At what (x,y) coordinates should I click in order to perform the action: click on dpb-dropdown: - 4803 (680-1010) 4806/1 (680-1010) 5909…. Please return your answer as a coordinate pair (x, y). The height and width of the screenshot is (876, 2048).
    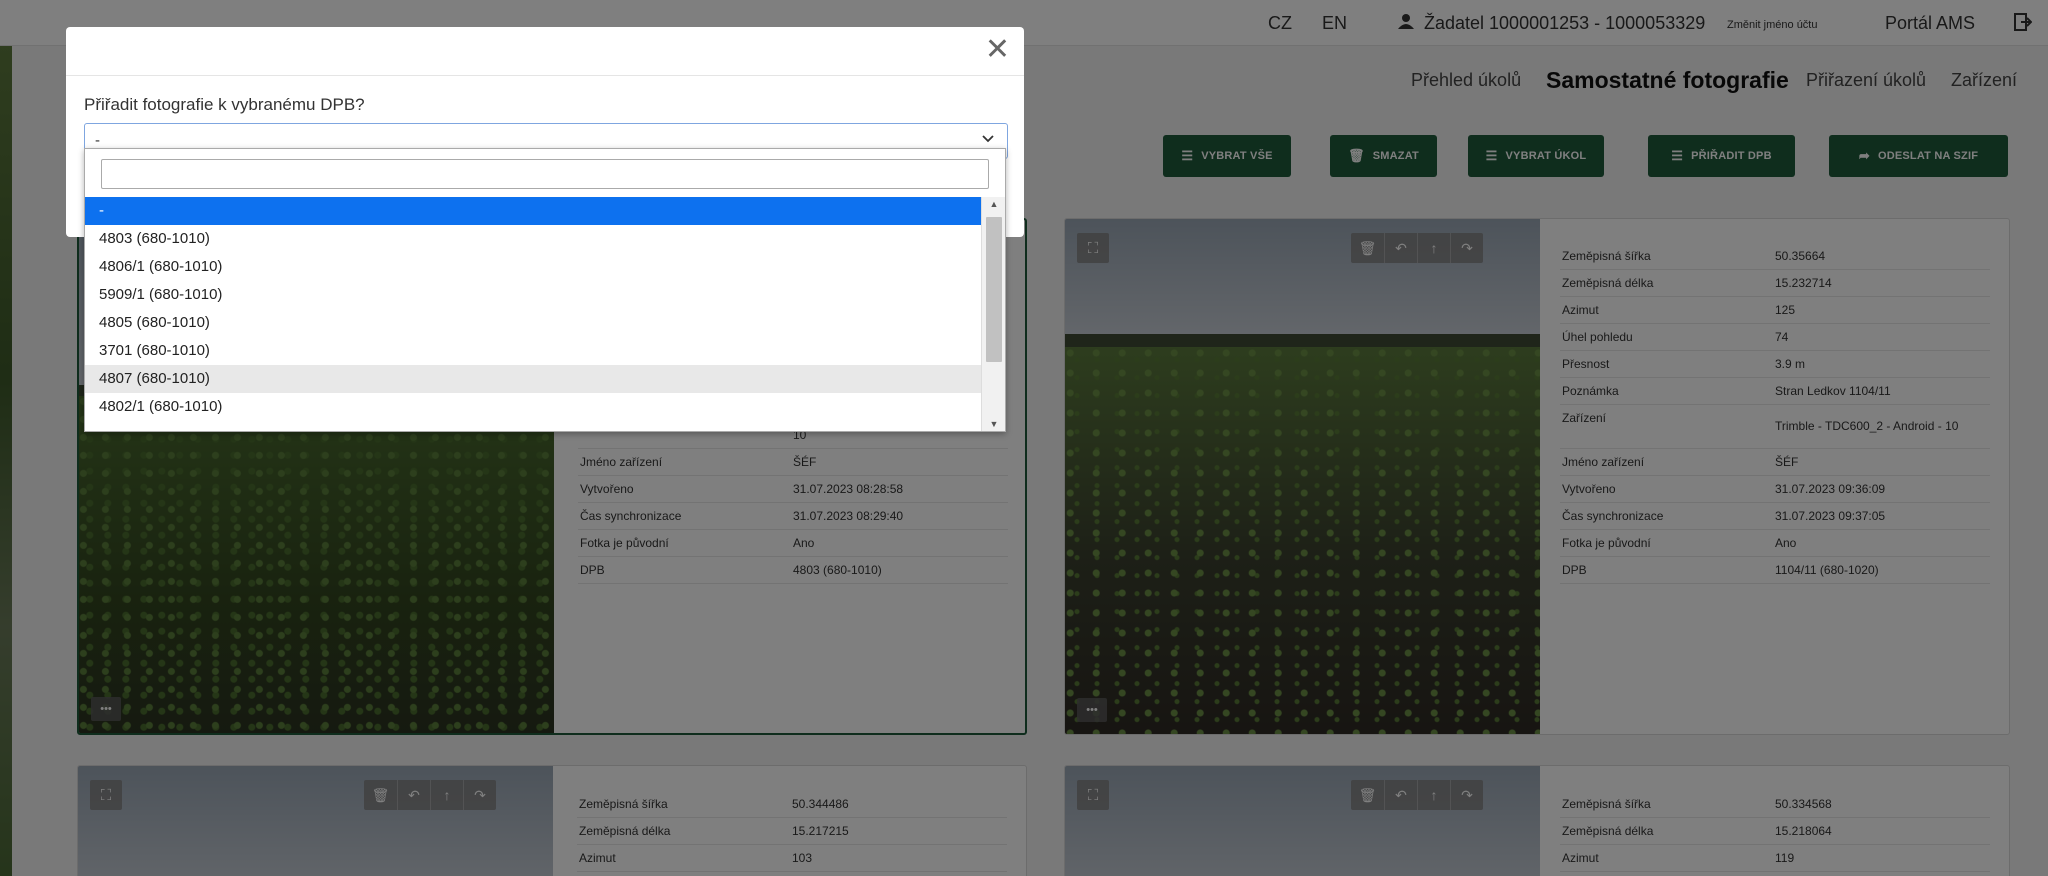
    Looking at the image, I should click on (545, 290).